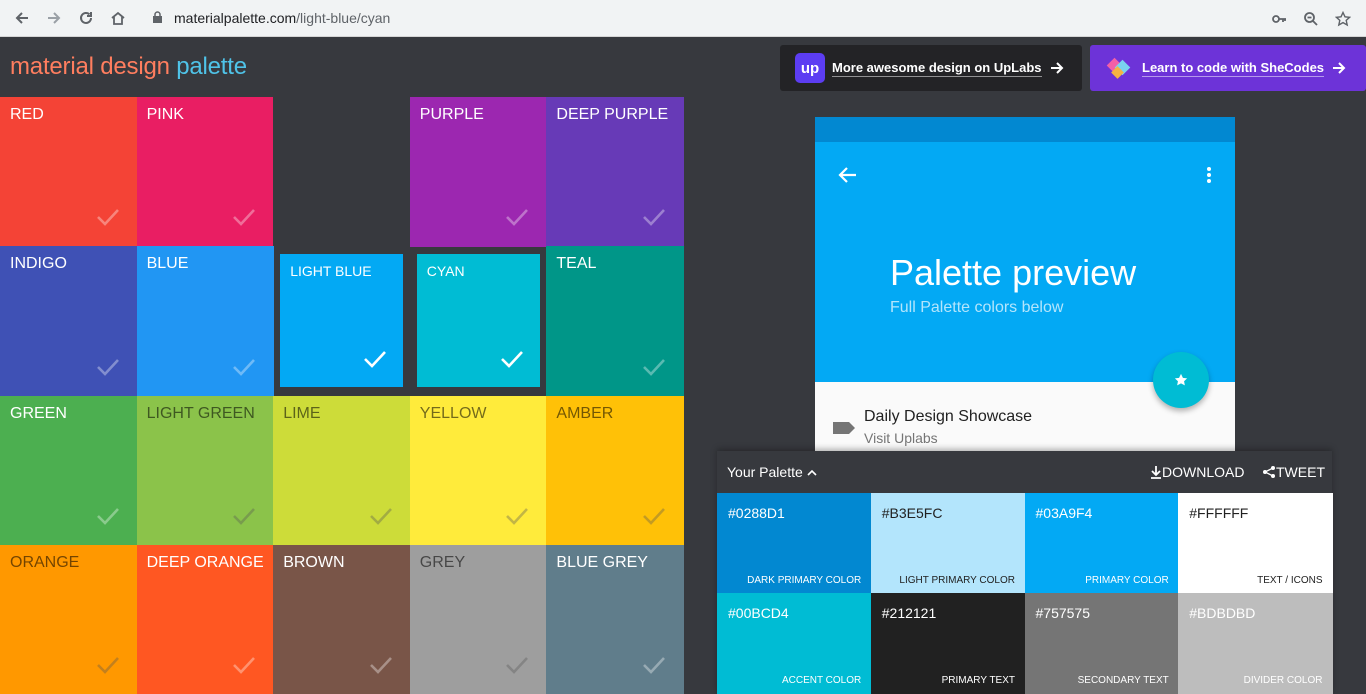 The image size is (1366, 694). Describe the element at coordinates (750, 18) in the screenshot. I see `address-bar: materialpalette.com/light-blue/cyan` at that location.